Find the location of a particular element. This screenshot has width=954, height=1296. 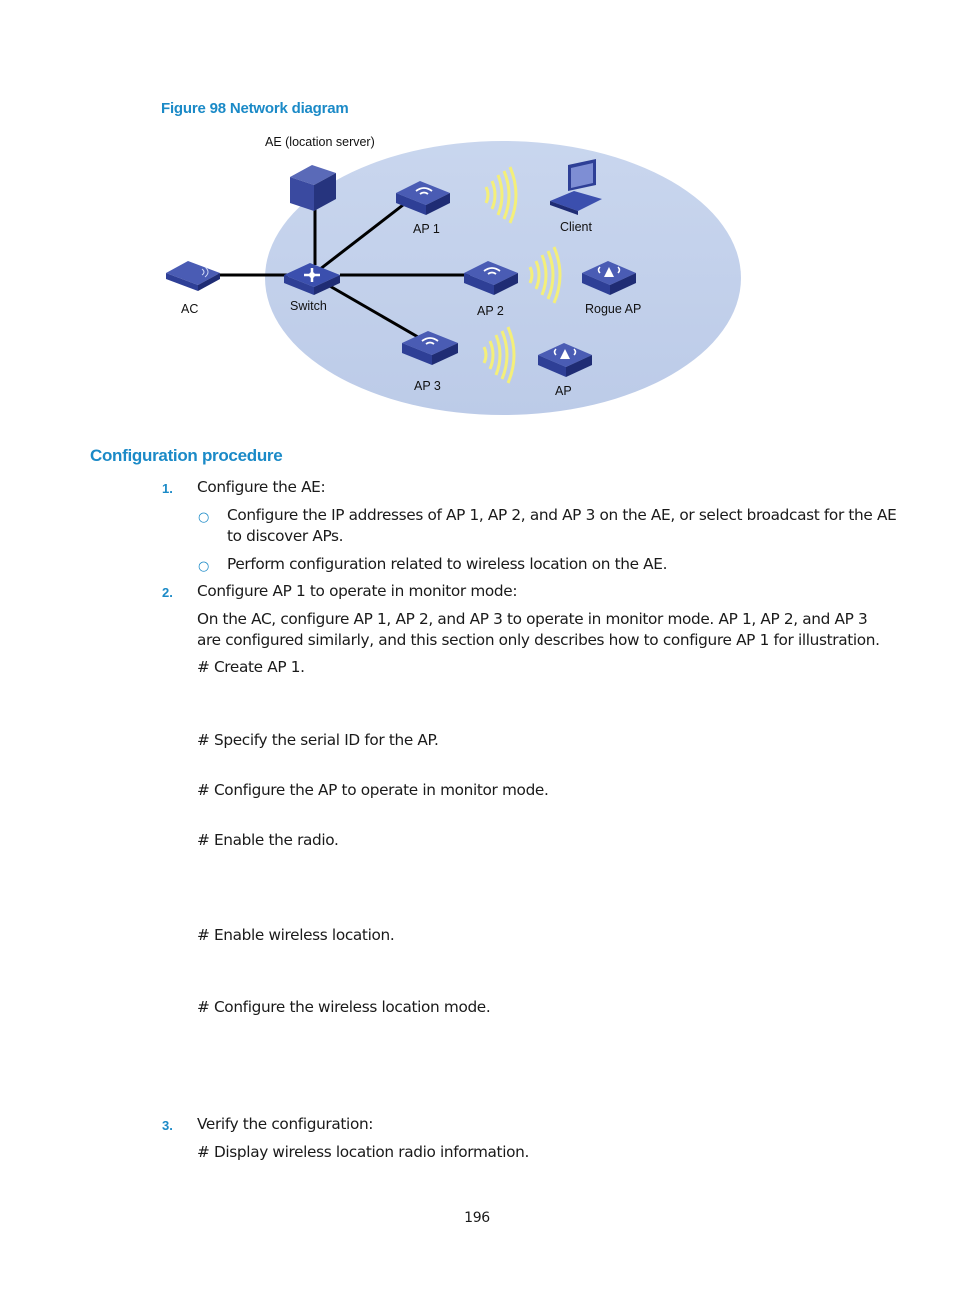

label-rogue-ap: Rogue AP is located at coordinates (613, 309).